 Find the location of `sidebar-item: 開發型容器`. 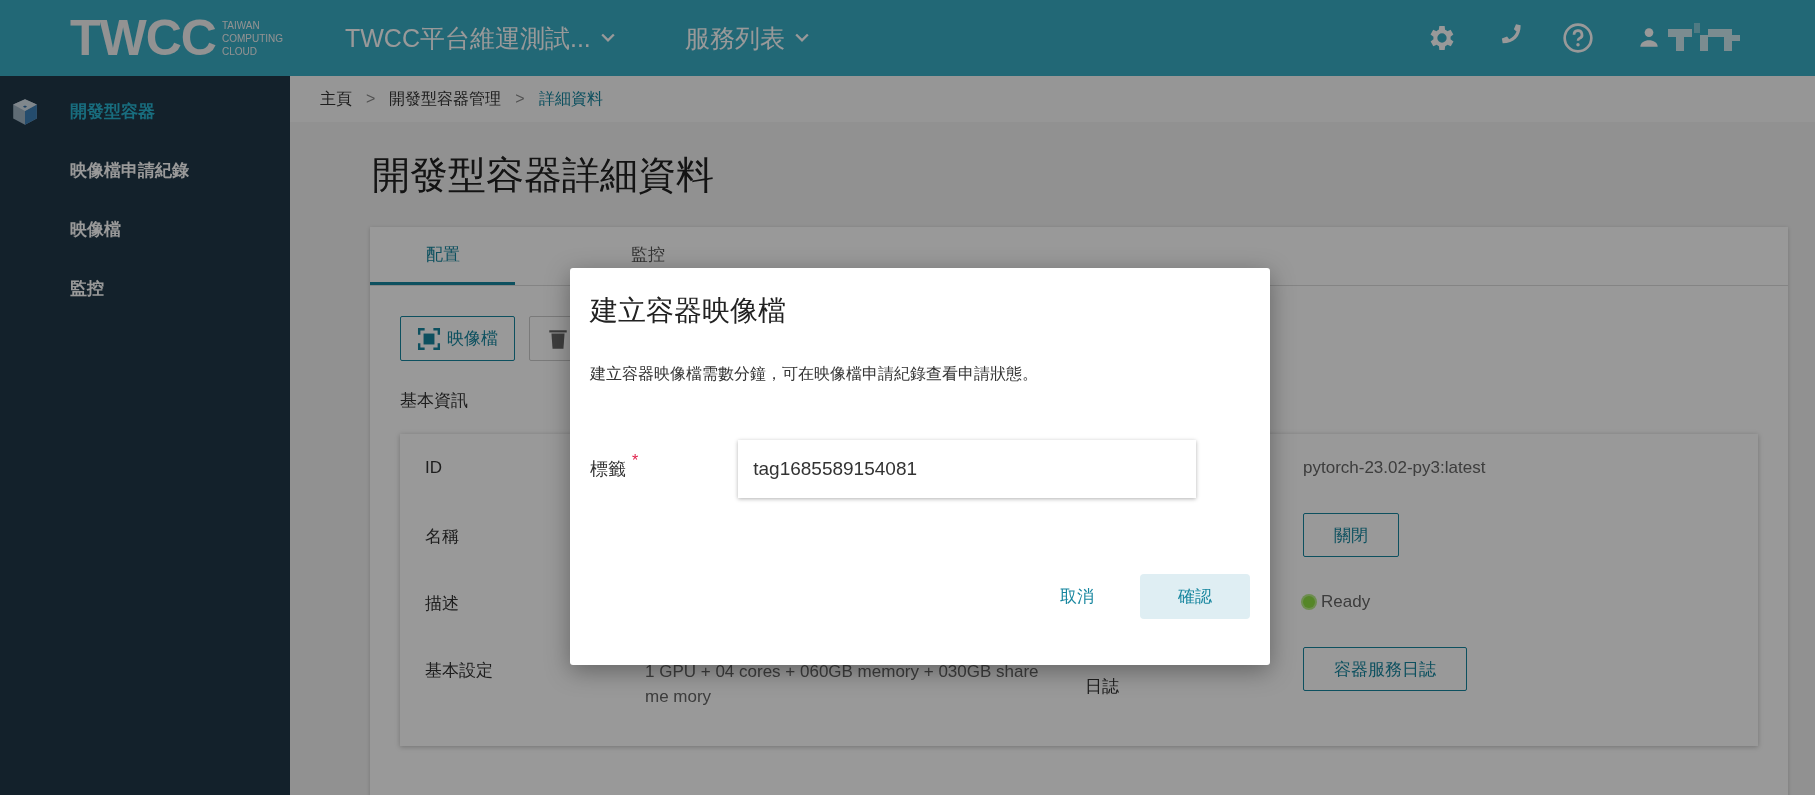

sidebar-item: 開發型容器 is located at coordinates (145, 111).